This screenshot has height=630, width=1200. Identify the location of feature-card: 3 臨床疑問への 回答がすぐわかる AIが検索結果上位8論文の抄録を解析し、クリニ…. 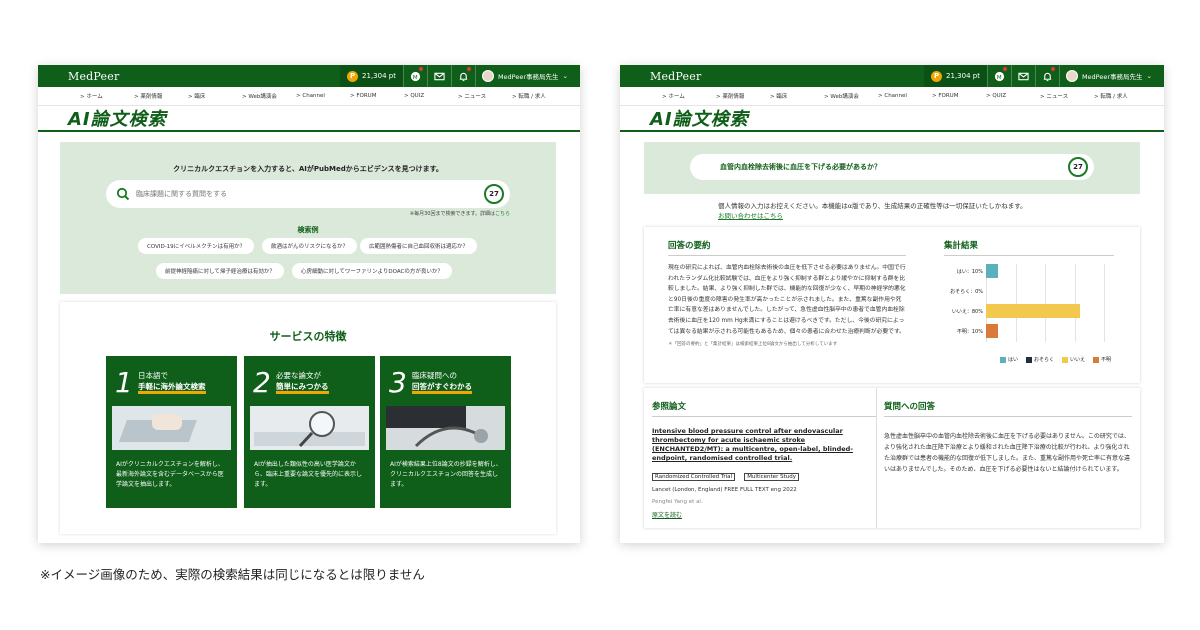
(445, 432).